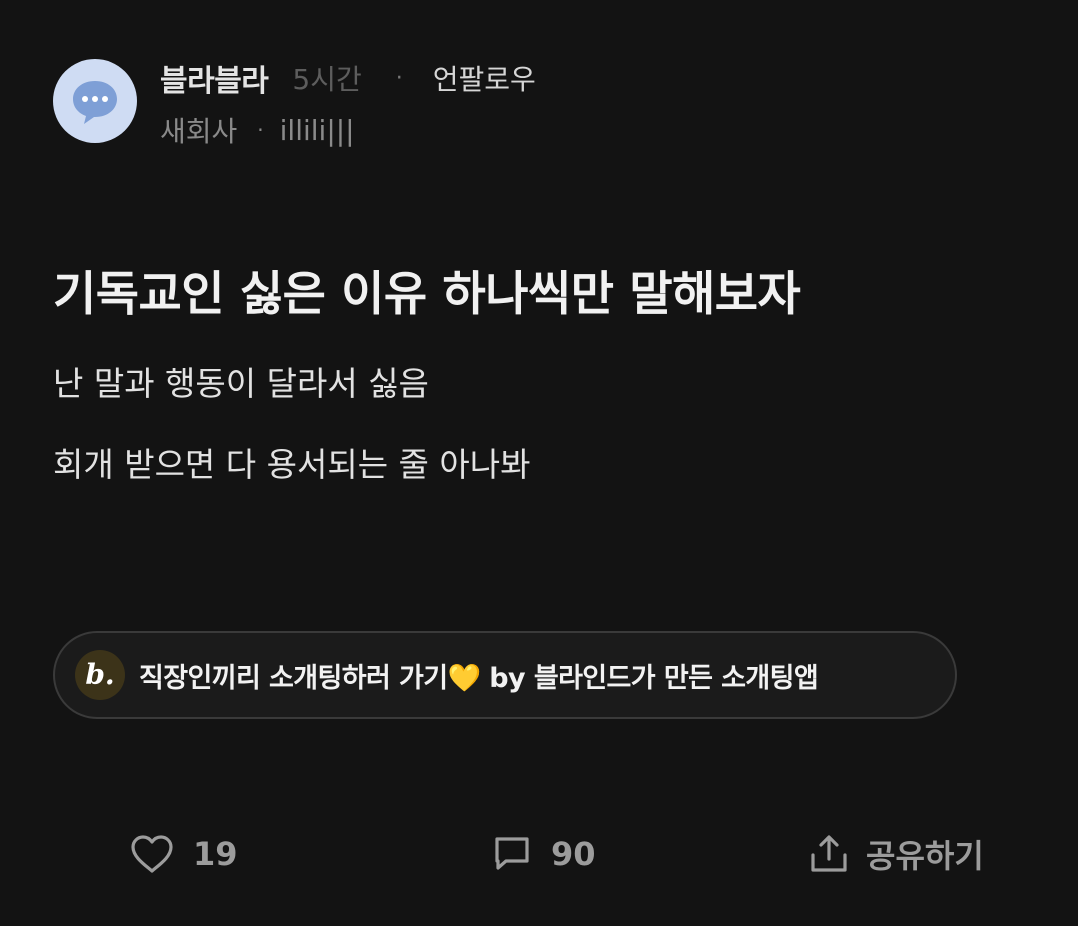 The image size is (1078, 926). What do you see at coordinates (215, 854) in the screenshot?
I see `like-count: 19` at bounding box center [215, 854].